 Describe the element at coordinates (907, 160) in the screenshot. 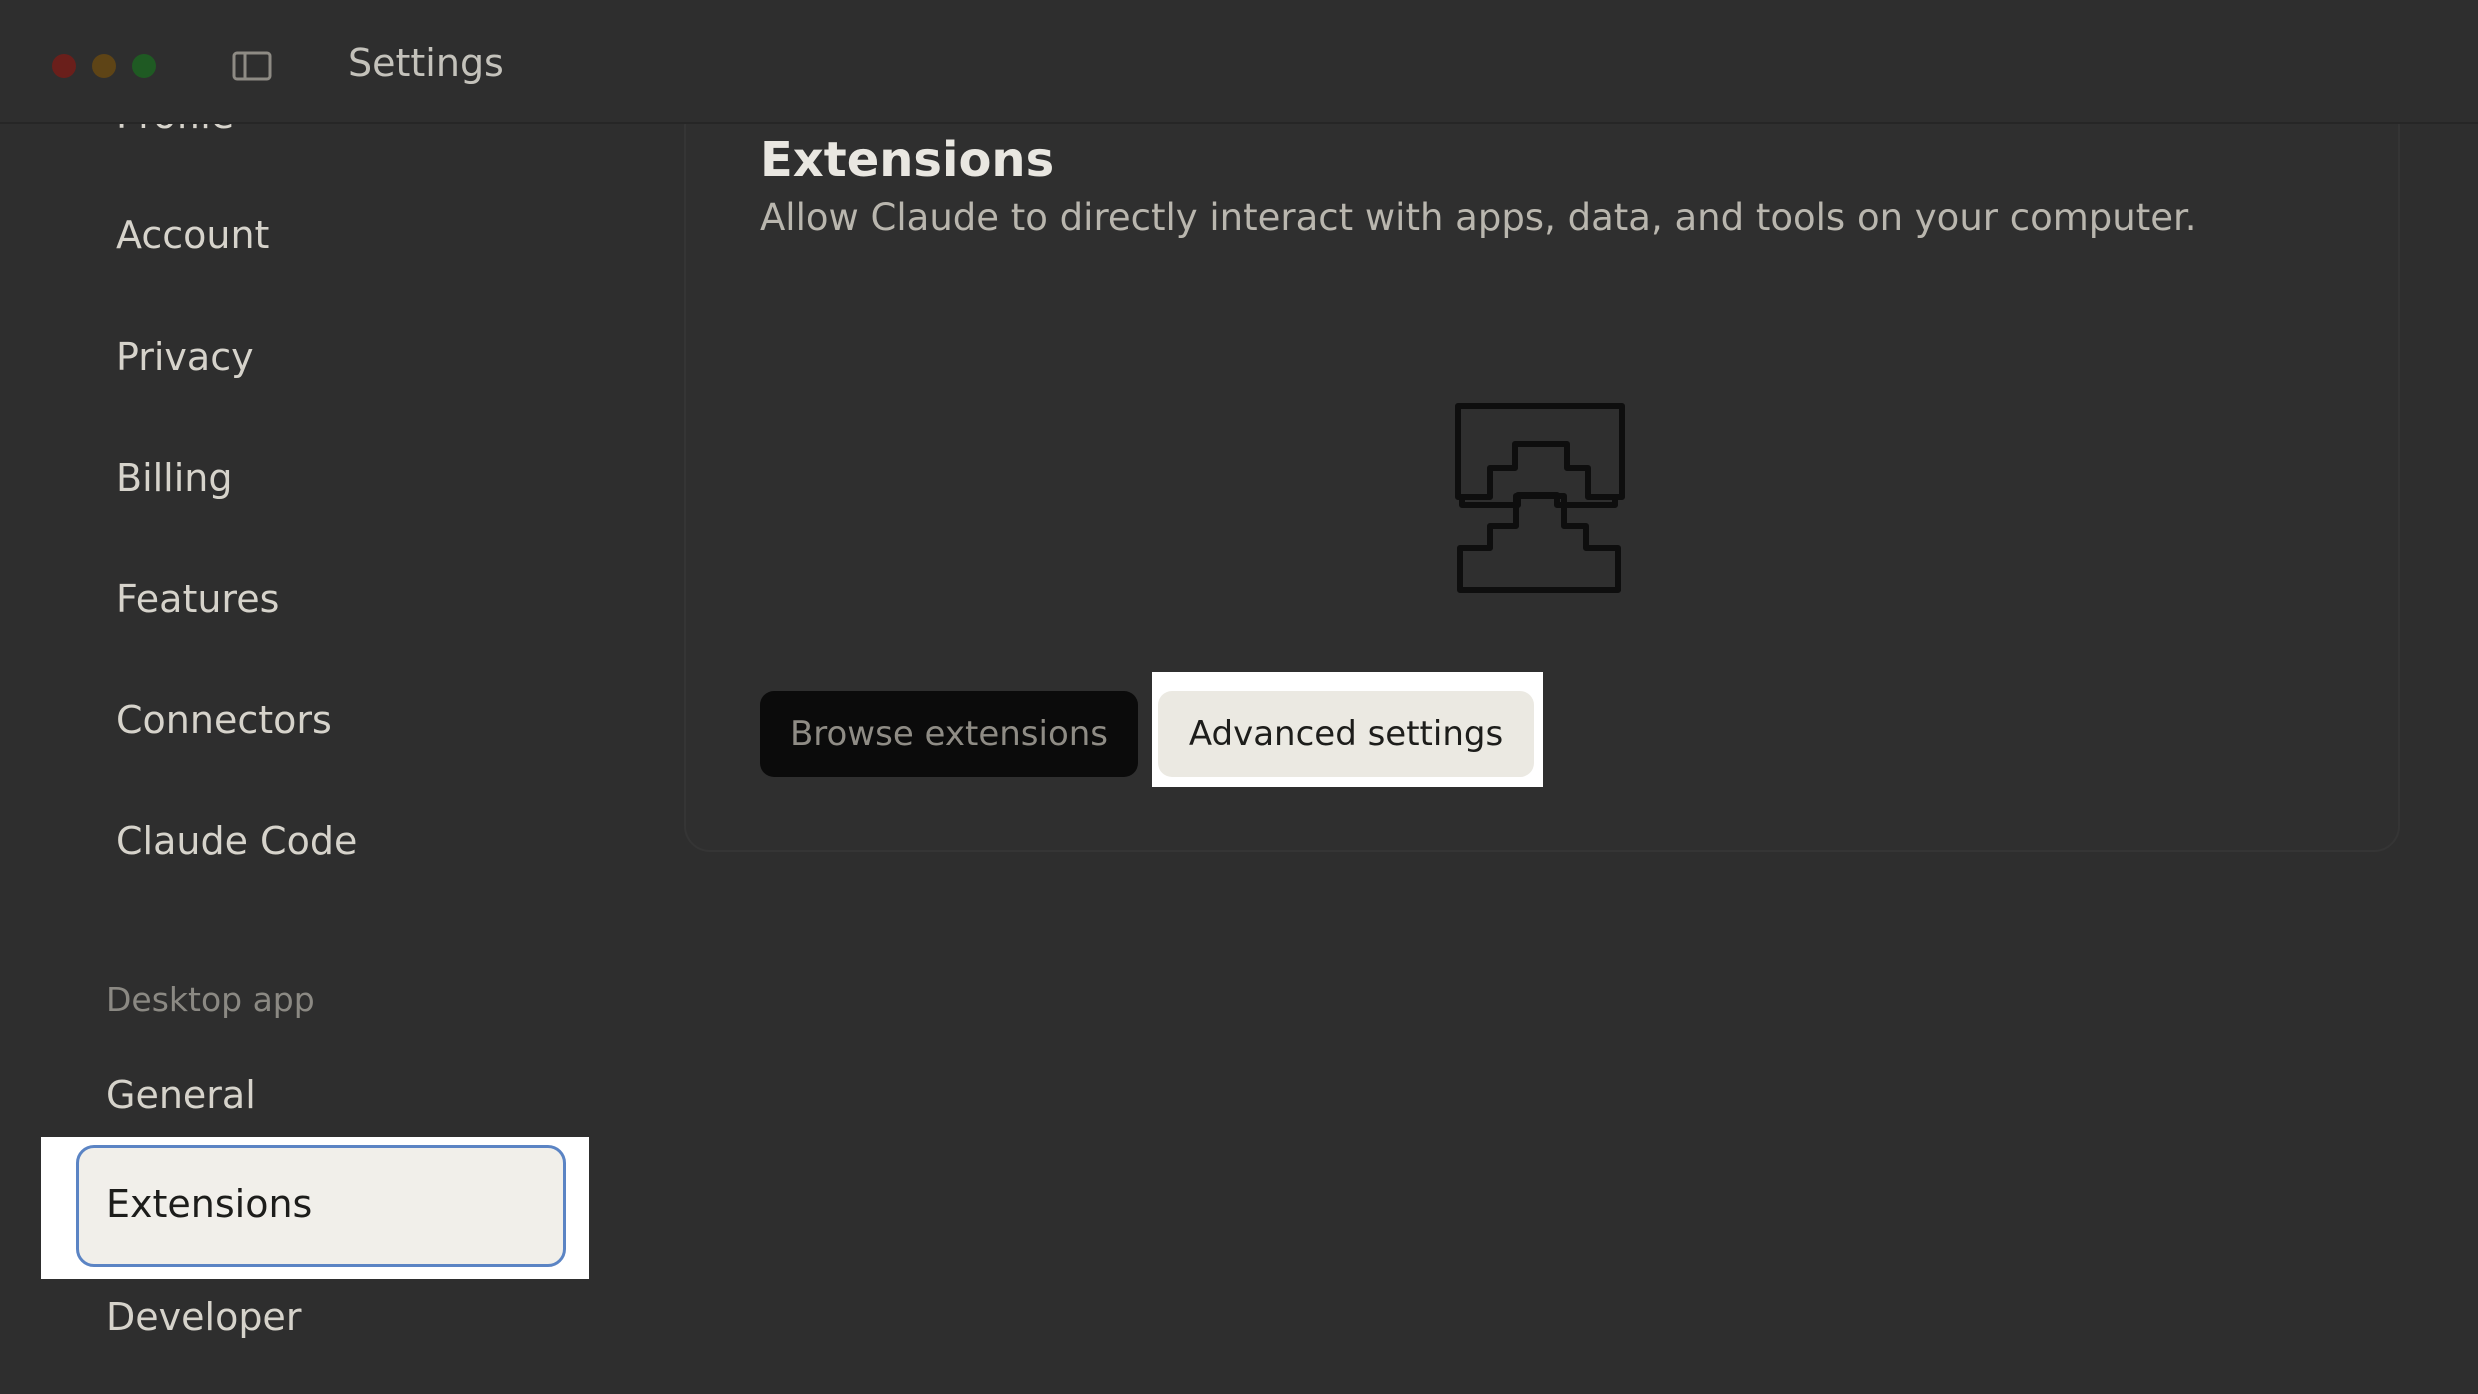

I see `page-title: Extensions` at that location.